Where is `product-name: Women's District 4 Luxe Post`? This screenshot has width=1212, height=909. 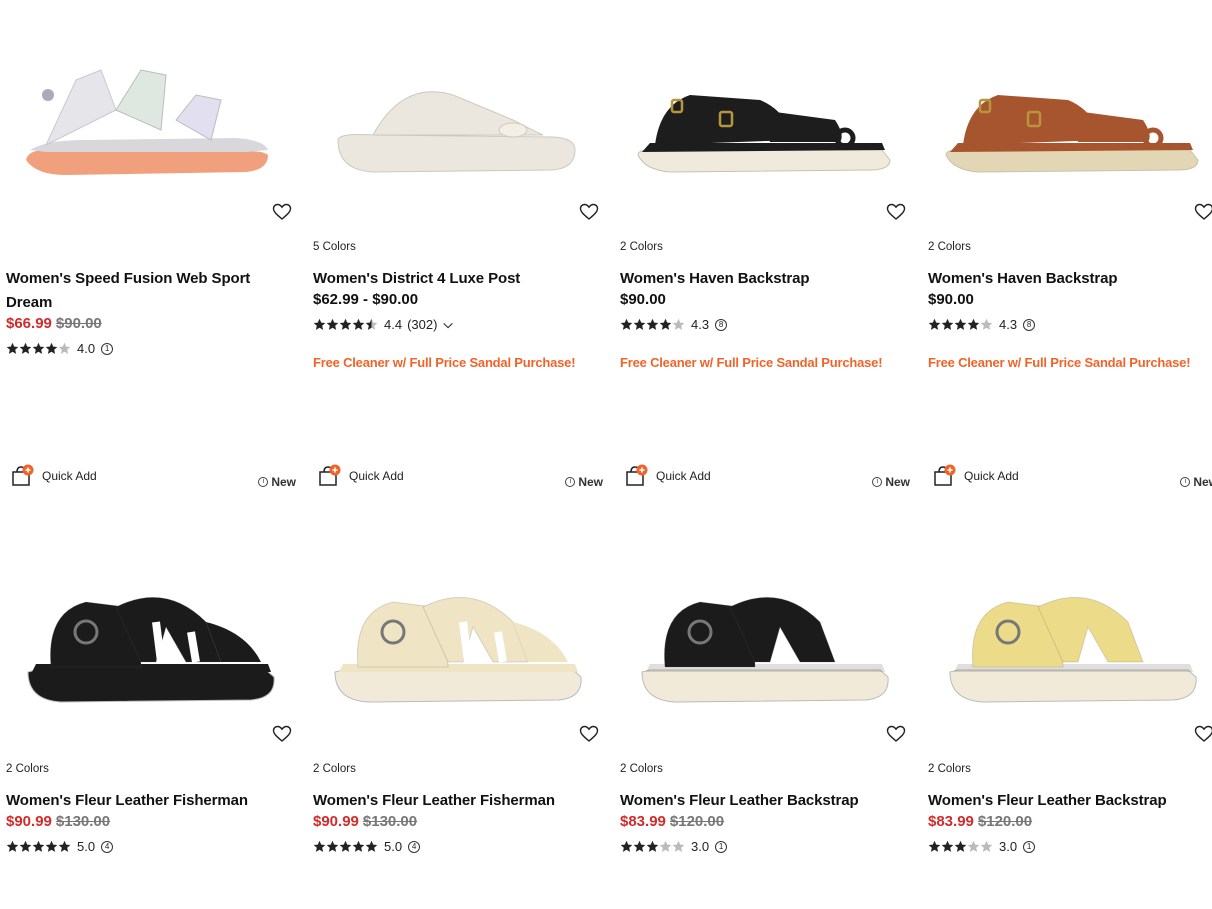 product-name: Women's District 4 Luxe Post is located at coordinates (455, 279).